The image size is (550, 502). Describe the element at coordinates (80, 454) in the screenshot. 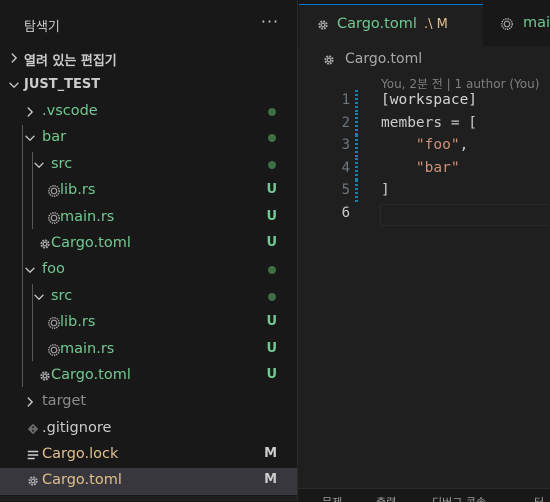

I see `tree-item-label: Cargo.lock` at that location.